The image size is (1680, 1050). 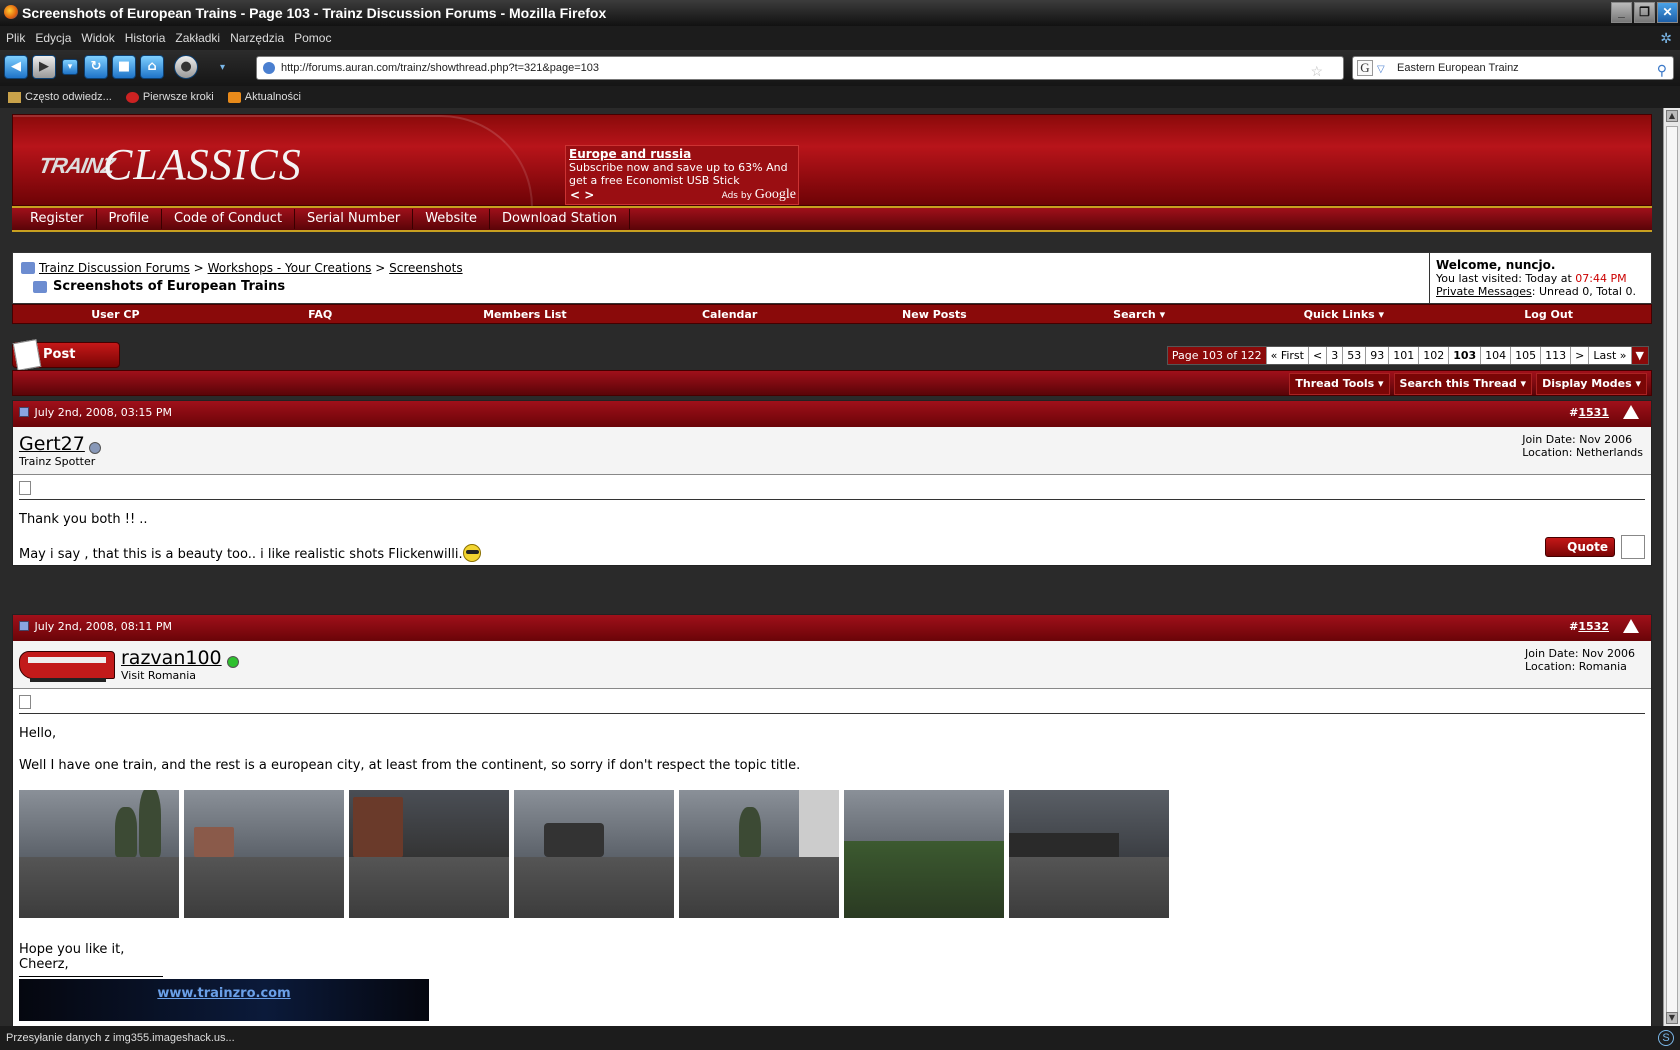 What do you see at coordinates (224, 1000) in the screenshot?
I see `signature-banner: www.trainzro.com` at bounding box center [224, 1000].